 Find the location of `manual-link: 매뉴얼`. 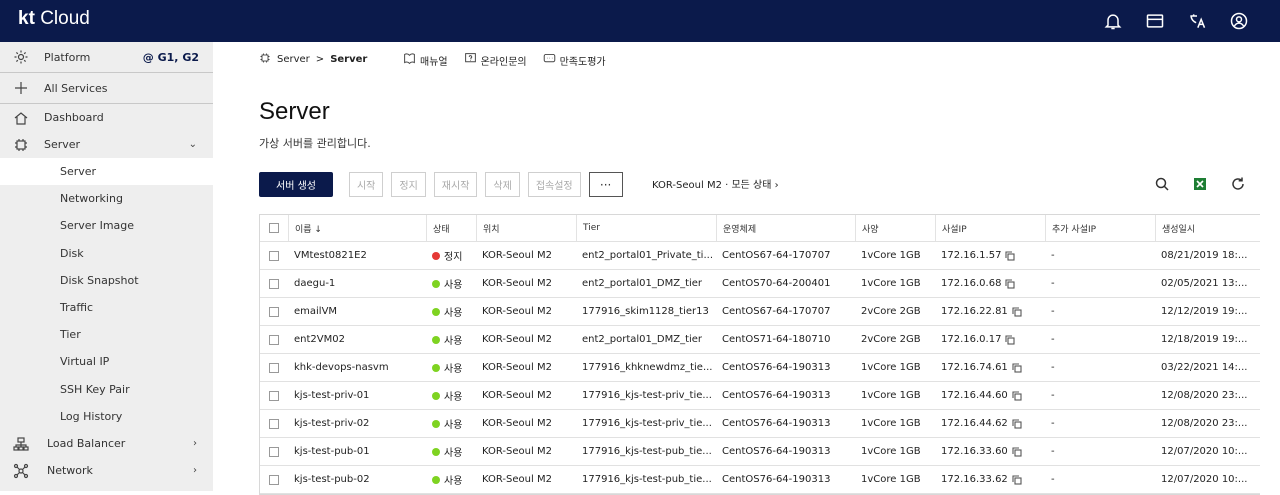

manual-link: 매뉴얼 is located at coordinates (425, 60).